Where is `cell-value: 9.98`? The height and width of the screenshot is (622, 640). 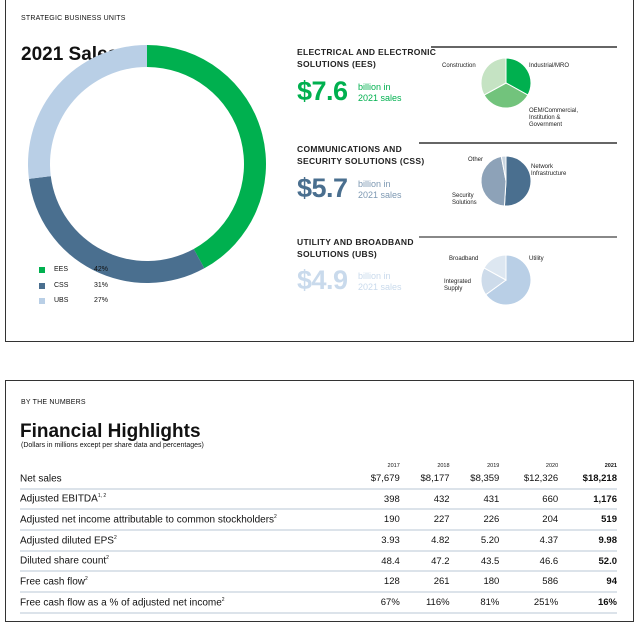 cell-value: 9.98 is located at coordinates (587, 541).